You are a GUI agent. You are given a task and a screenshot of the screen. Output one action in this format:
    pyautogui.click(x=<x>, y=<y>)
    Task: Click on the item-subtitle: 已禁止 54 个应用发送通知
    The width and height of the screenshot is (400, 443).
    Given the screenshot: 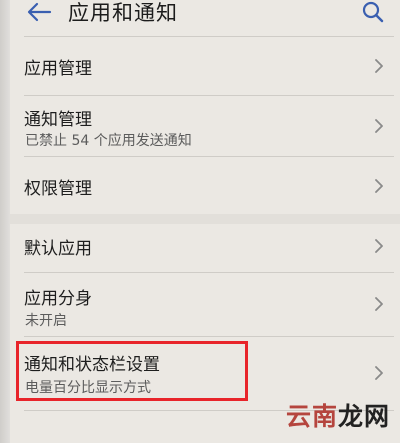 What is the action you would take?
    pyautogui.click(x=108, y=141)
    